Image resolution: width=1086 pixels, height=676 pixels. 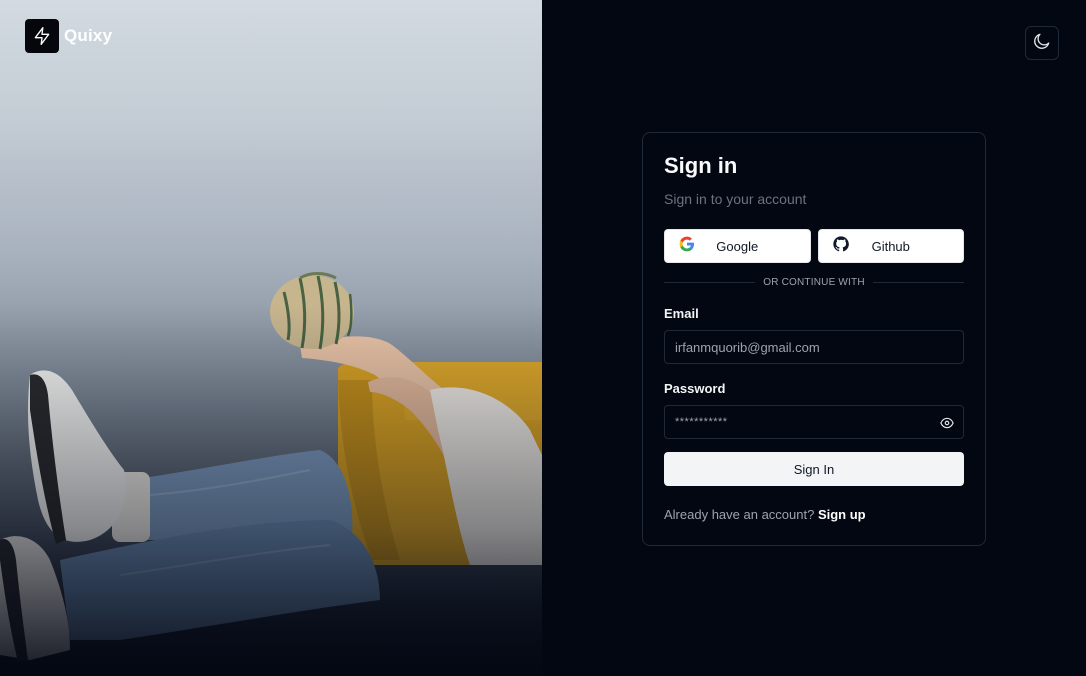 I want to click on divider-line-left, so click(x=710, y=282).